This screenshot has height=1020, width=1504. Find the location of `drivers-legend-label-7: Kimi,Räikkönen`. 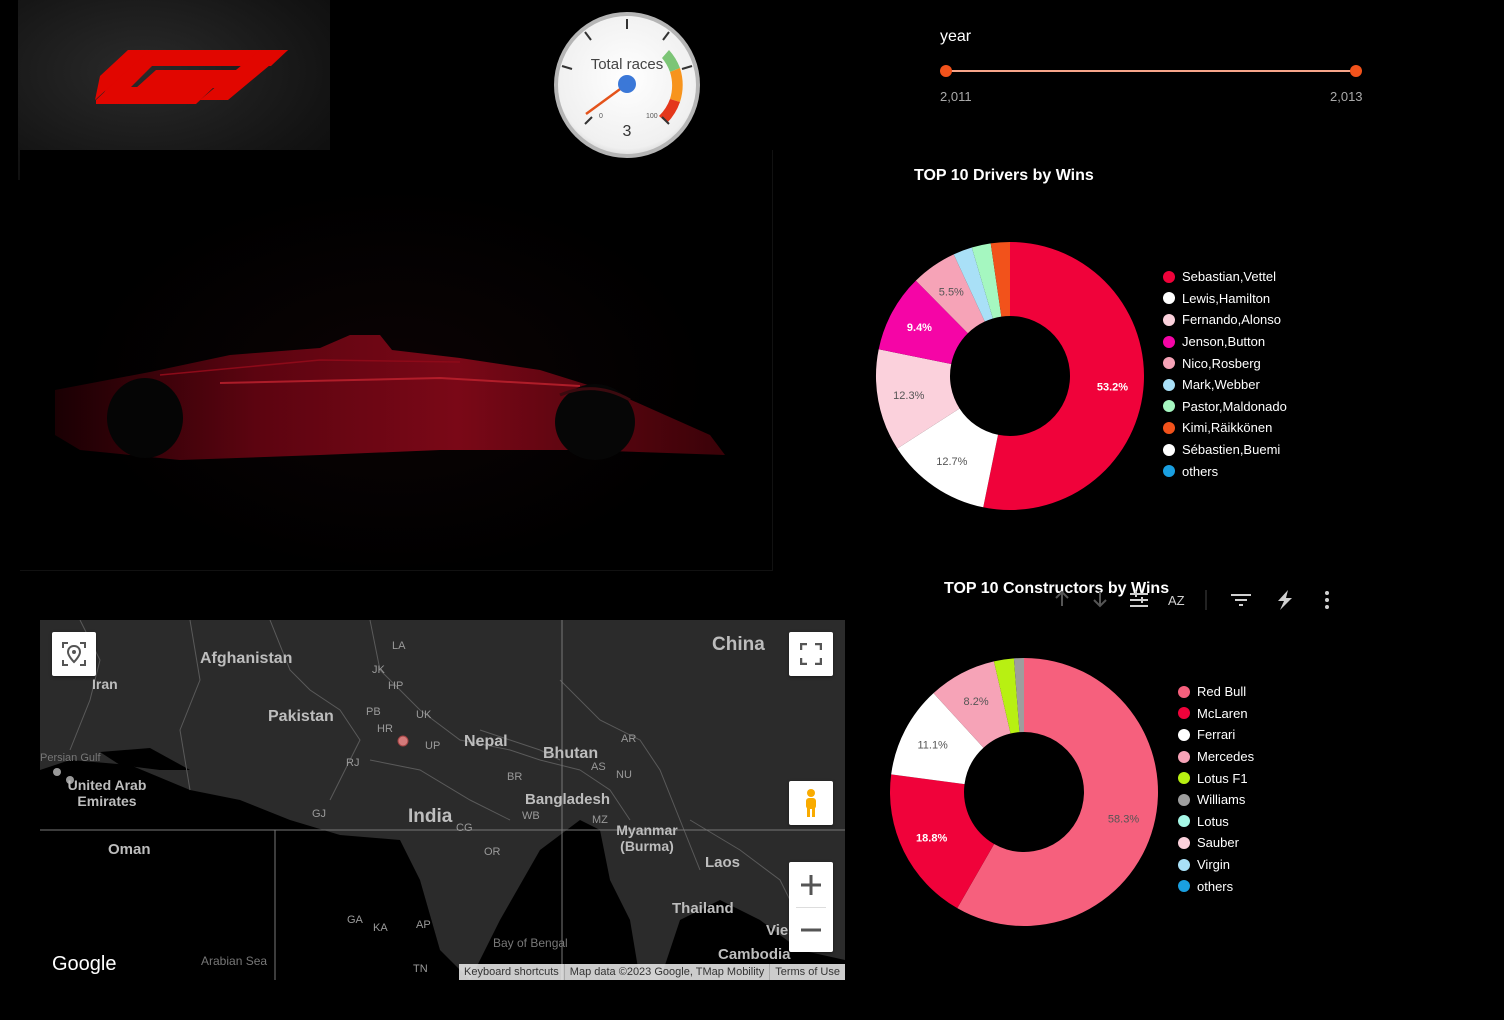

drivers-legend-label-7: Kimi,Räikkönen is located at coordinates (1227, 428).